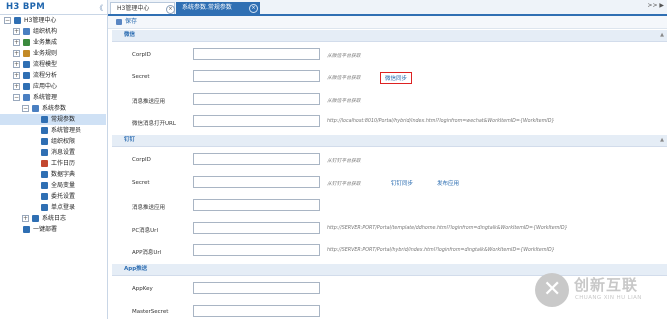 The height and width of the screenshot is (319, 667). I want to click on tree-item-process-model: + 流程模型, so click(53, 64).